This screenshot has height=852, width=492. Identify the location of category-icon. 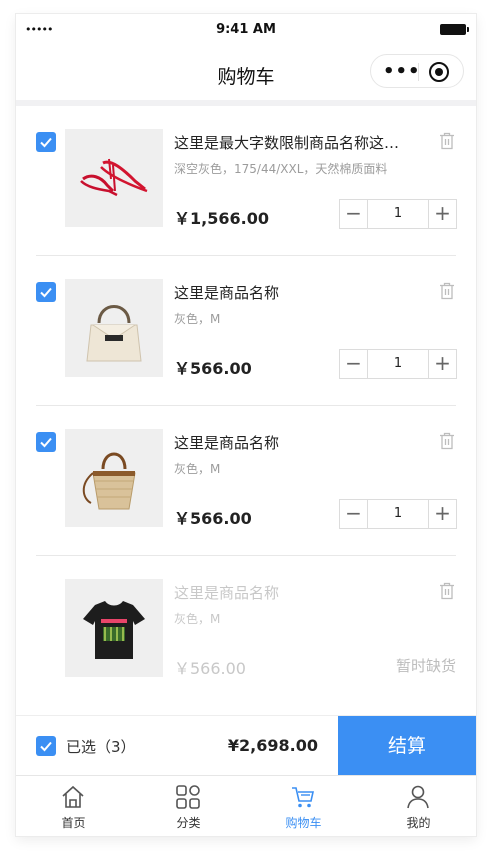
(188, 799).